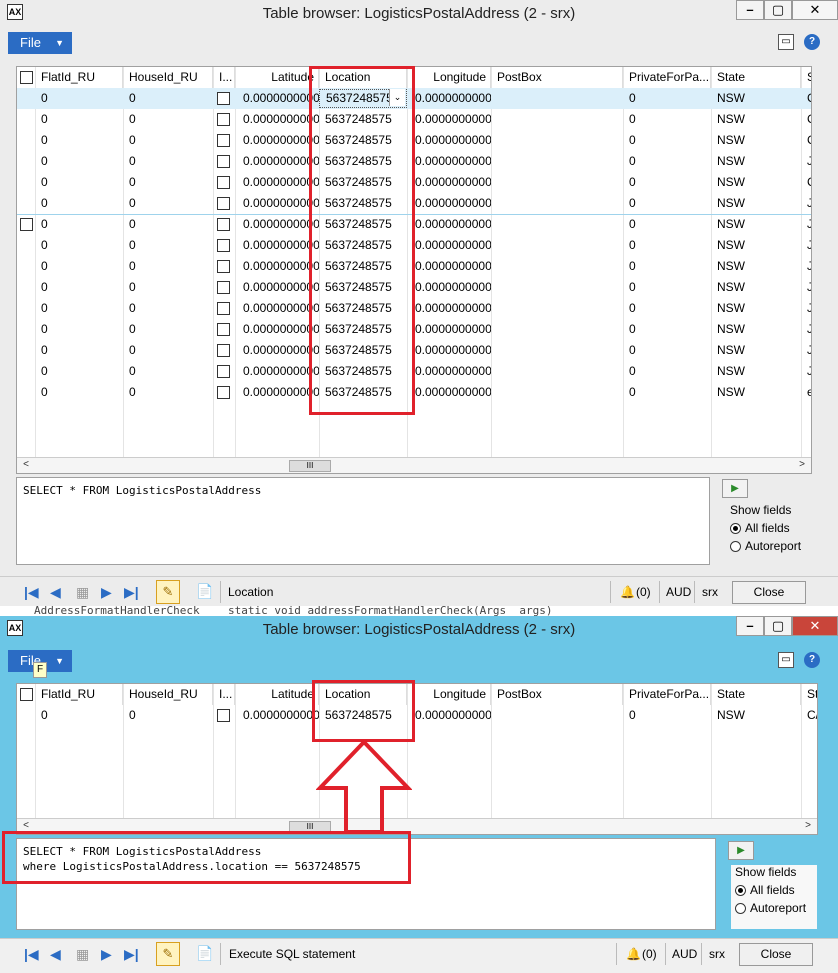 This screenshot has width=838, height=973. What do you see at coordinates (131, 954) in the screenshot?
I see `last-record-icon: ▶|` at bounding box center [131, 954].